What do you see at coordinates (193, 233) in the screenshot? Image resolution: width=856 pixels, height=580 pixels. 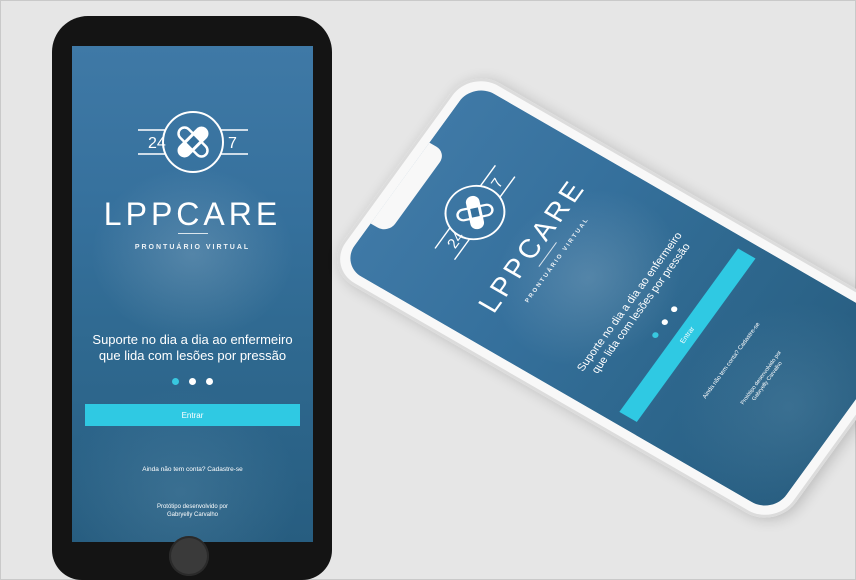 I see `brand-divider` at bounding box center [193, 233].